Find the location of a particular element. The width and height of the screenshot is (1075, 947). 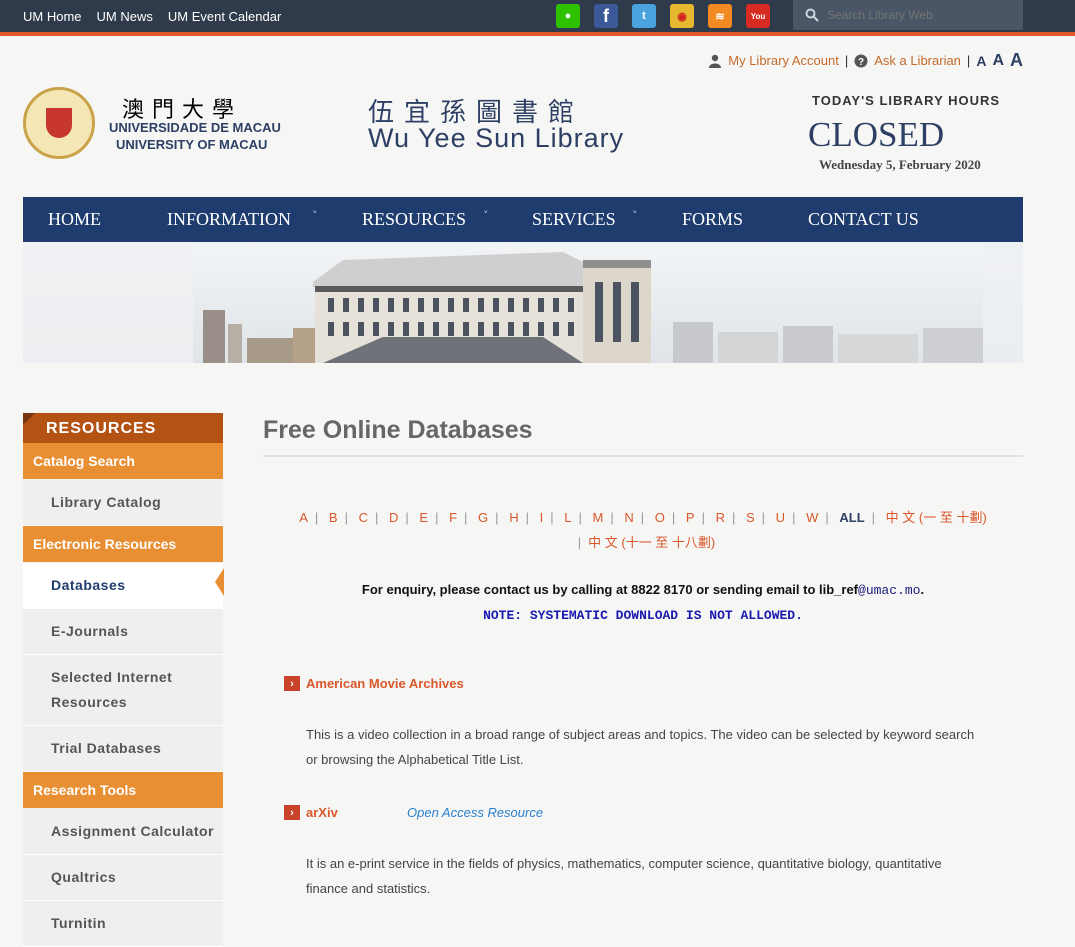

um-event-calendar-link: UM Event Calendar is located at coordinates (224, 16).